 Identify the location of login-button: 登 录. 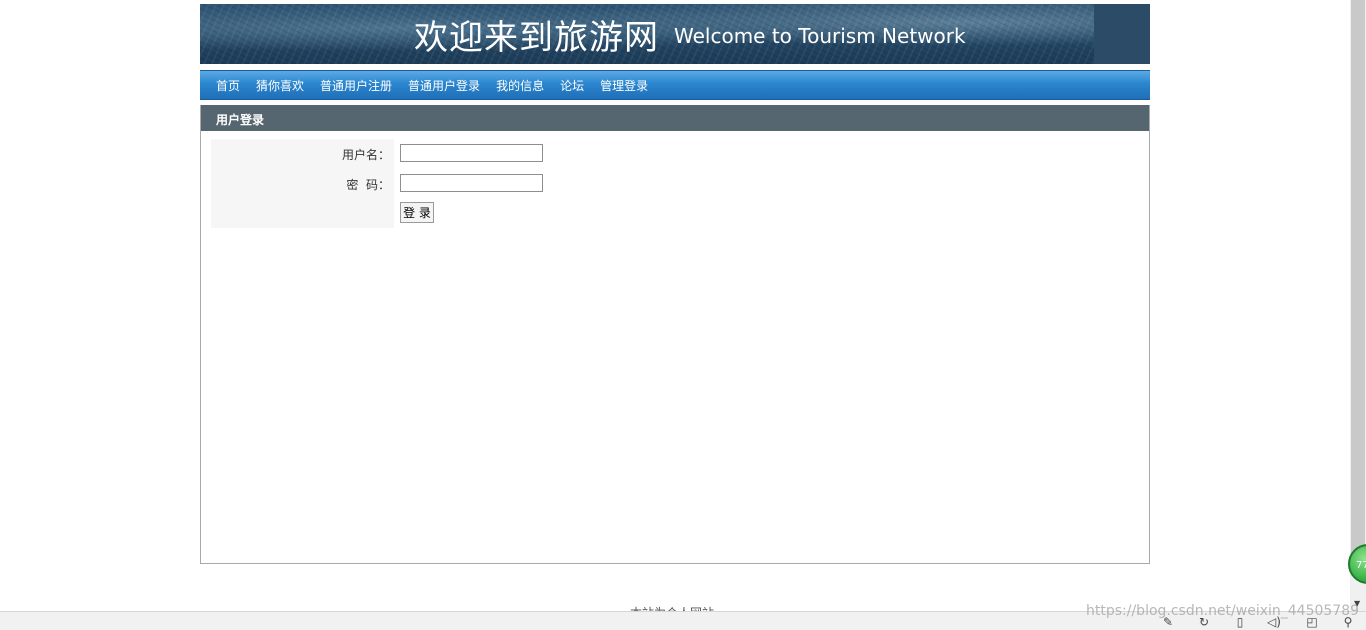
(417, 212).